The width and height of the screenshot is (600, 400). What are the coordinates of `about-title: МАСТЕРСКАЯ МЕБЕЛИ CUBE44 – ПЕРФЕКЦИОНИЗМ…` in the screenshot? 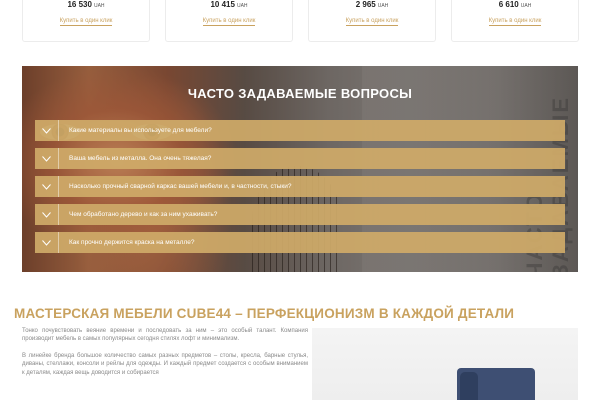 It's located at (264, 313).